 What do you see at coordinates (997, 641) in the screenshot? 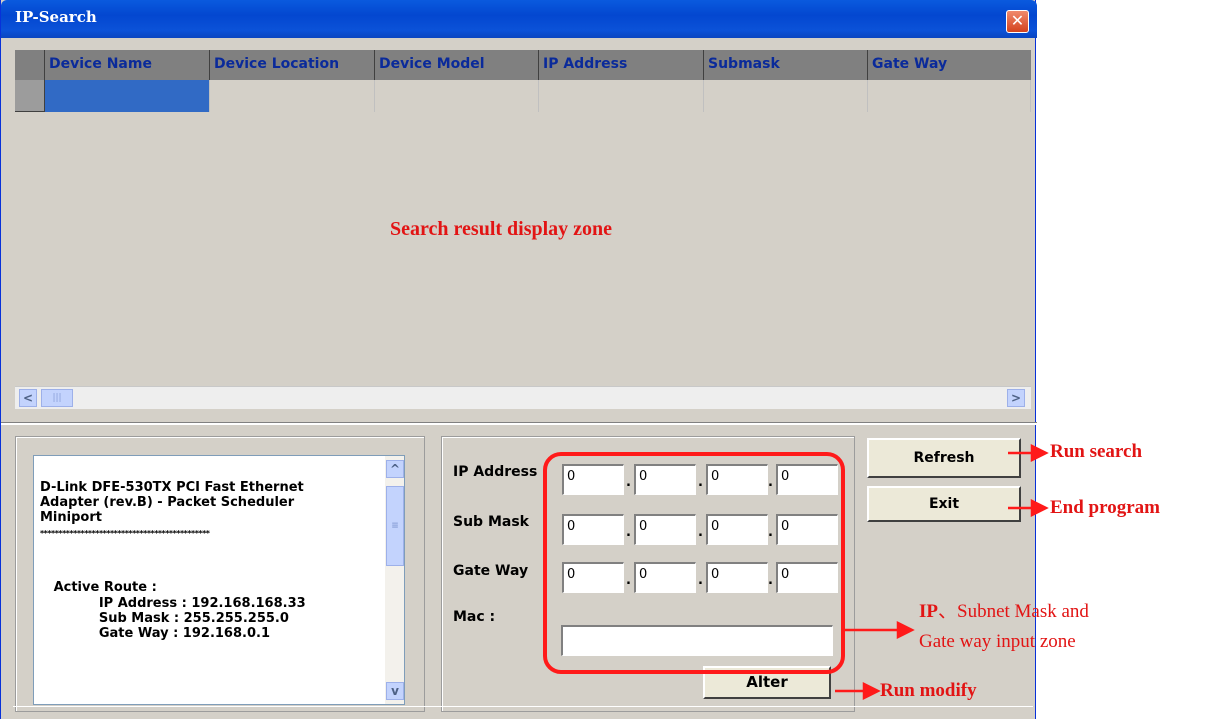
I see `input-zone-annotation-line2: Gate way input zone` at bounding box center [997, 641].